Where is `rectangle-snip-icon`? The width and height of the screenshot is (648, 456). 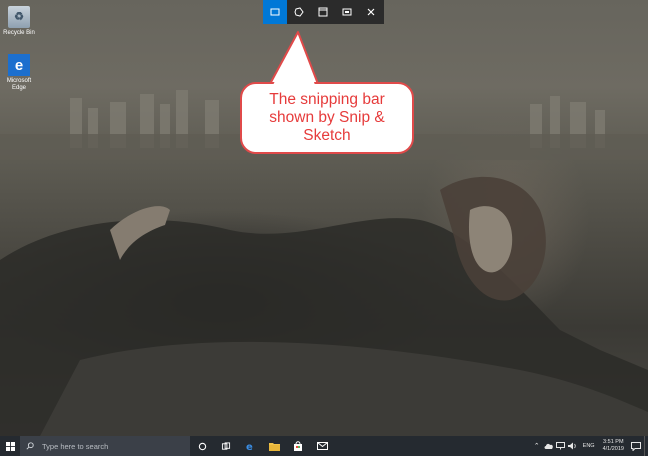 rectangle-snip-icon is located at coordinates (275, 12).